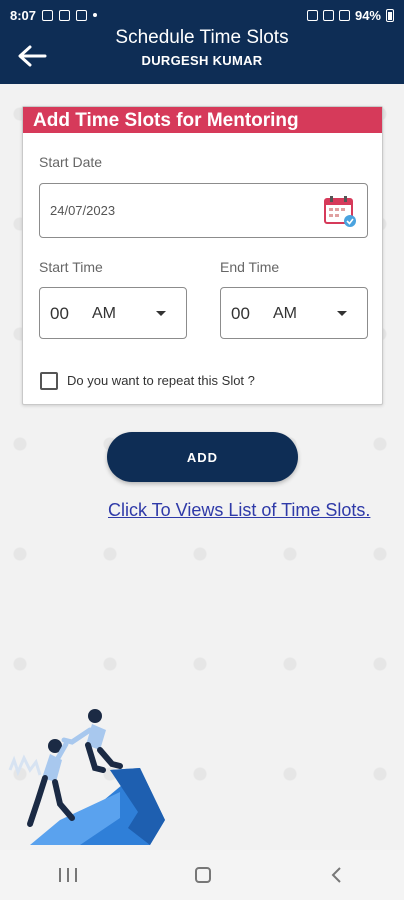 The height and width of the screenshot is (900, 404). What do you see at coordinates (71, 267) in the screenshot?
I see `start-time-label: Start Time` at bounding box center [71, 267].